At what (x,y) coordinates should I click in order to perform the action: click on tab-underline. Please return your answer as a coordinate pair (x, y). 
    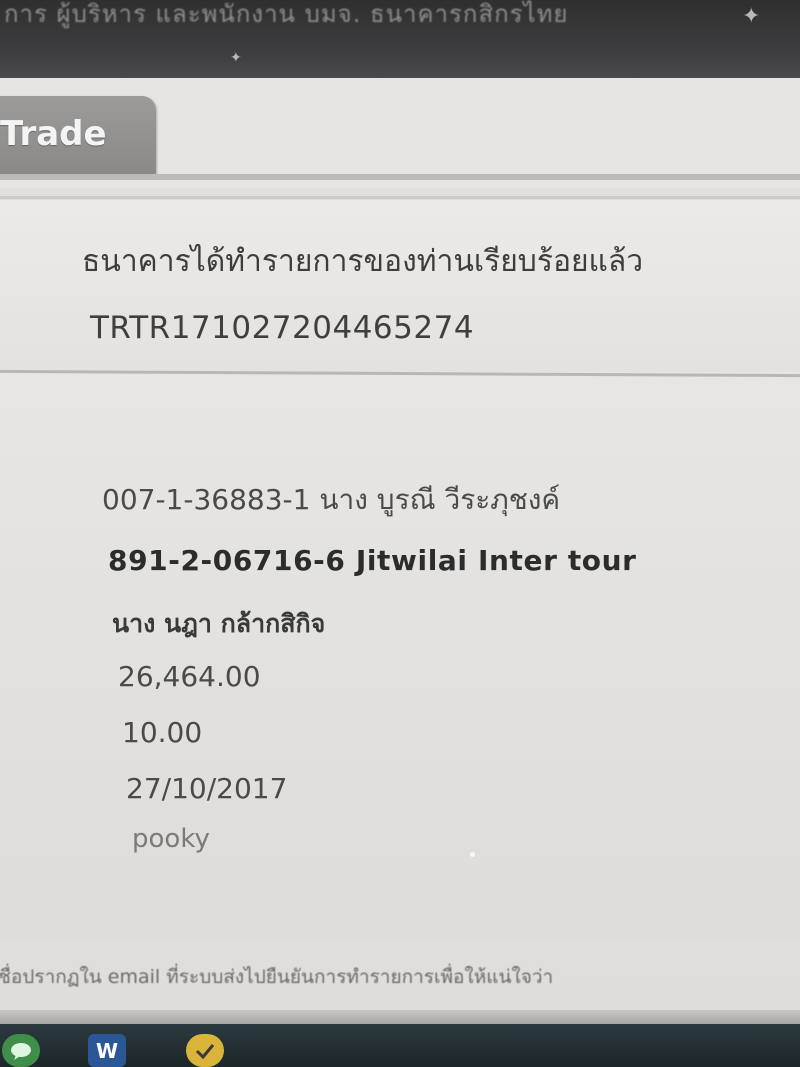
    Looking at the image, I should click on (400, 177).